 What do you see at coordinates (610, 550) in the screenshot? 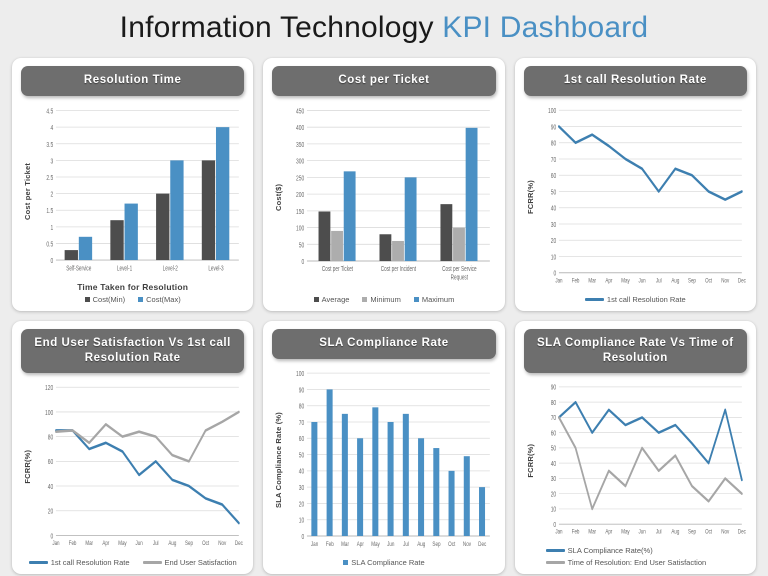
I see `legend-label: SLA Compliance Rate(%)` at bounding box center [610, 550].